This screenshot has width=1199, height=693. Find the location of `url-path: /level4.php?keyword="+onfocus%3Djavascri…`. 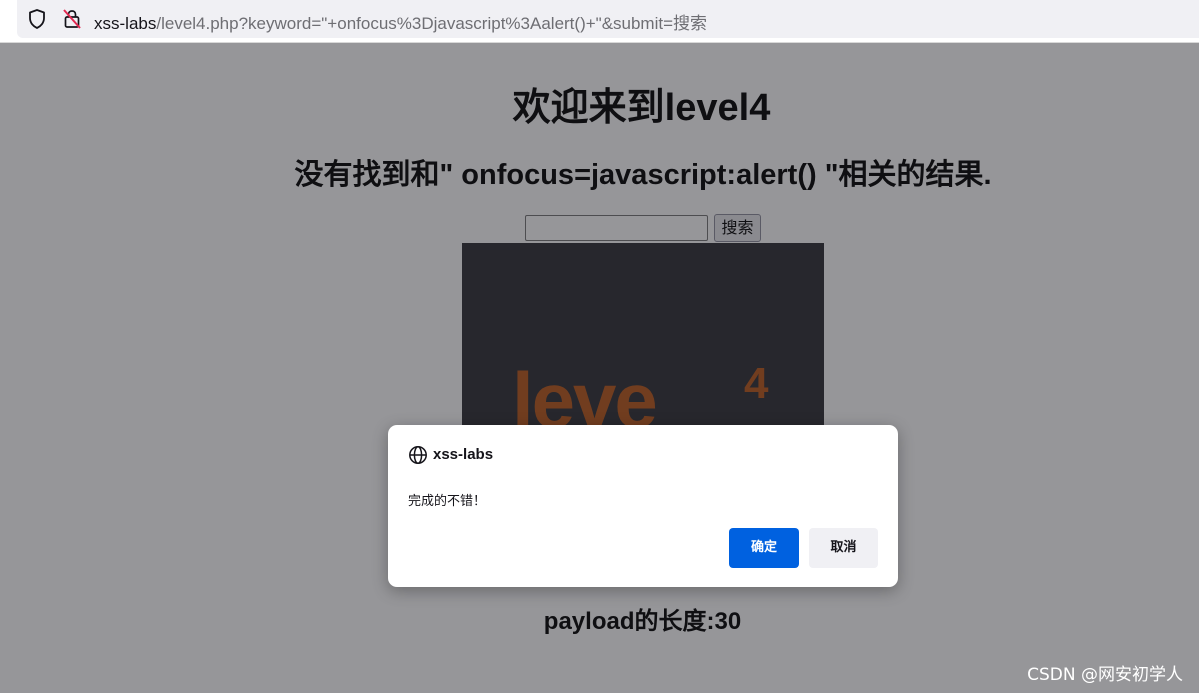

url-path: /level4.php?keyword="+onfocus%3Djavascri… is located at coordinates (432, 23).